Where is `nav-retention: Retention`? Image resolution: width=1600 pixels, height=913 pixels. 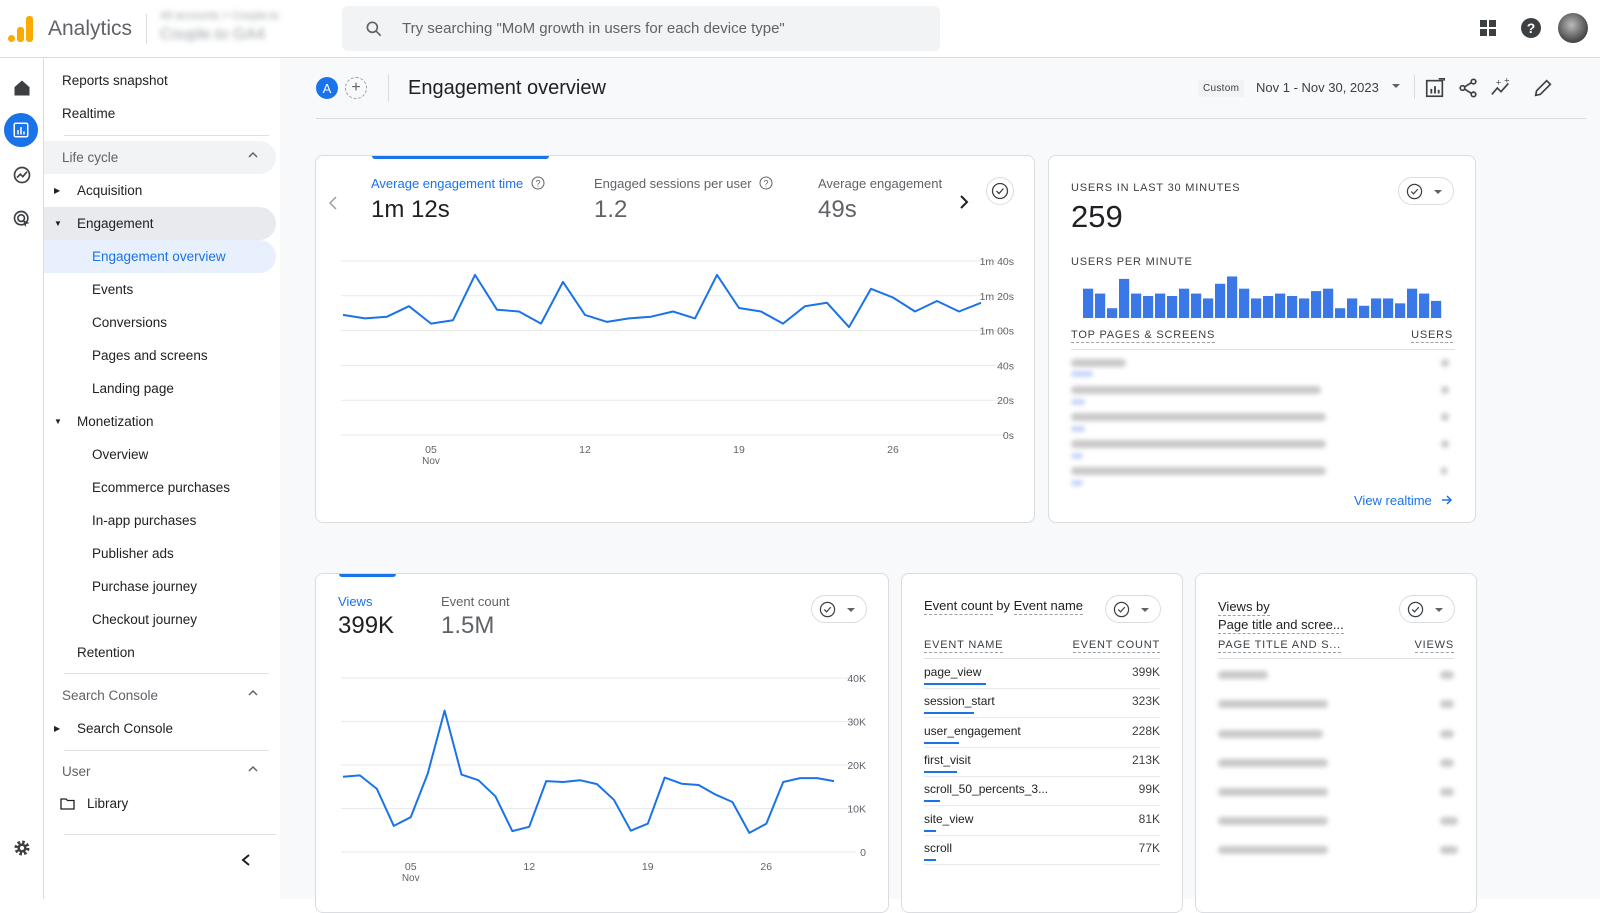 nav-retention: Retention is located at coordinates (159, 652).